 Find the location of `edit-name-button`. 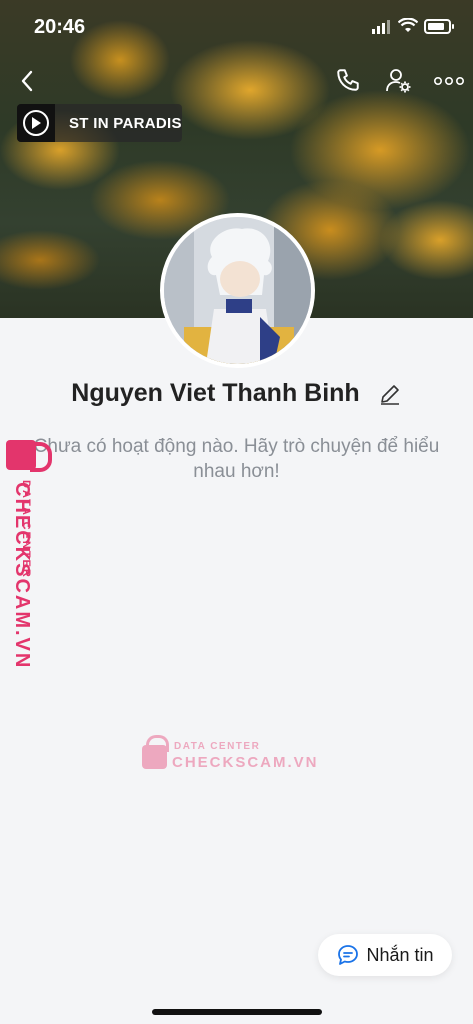

edit-name-button is located at coordinates (390, 394).